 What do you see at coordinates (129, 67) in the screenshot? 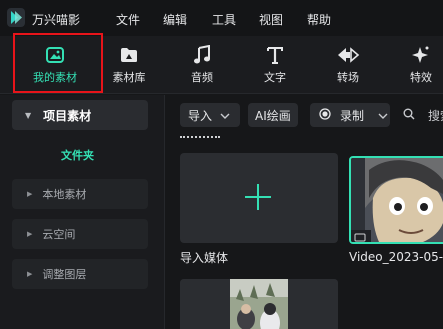
I see `tab-stock-library: 素材库` at bounding box center [129, 67].